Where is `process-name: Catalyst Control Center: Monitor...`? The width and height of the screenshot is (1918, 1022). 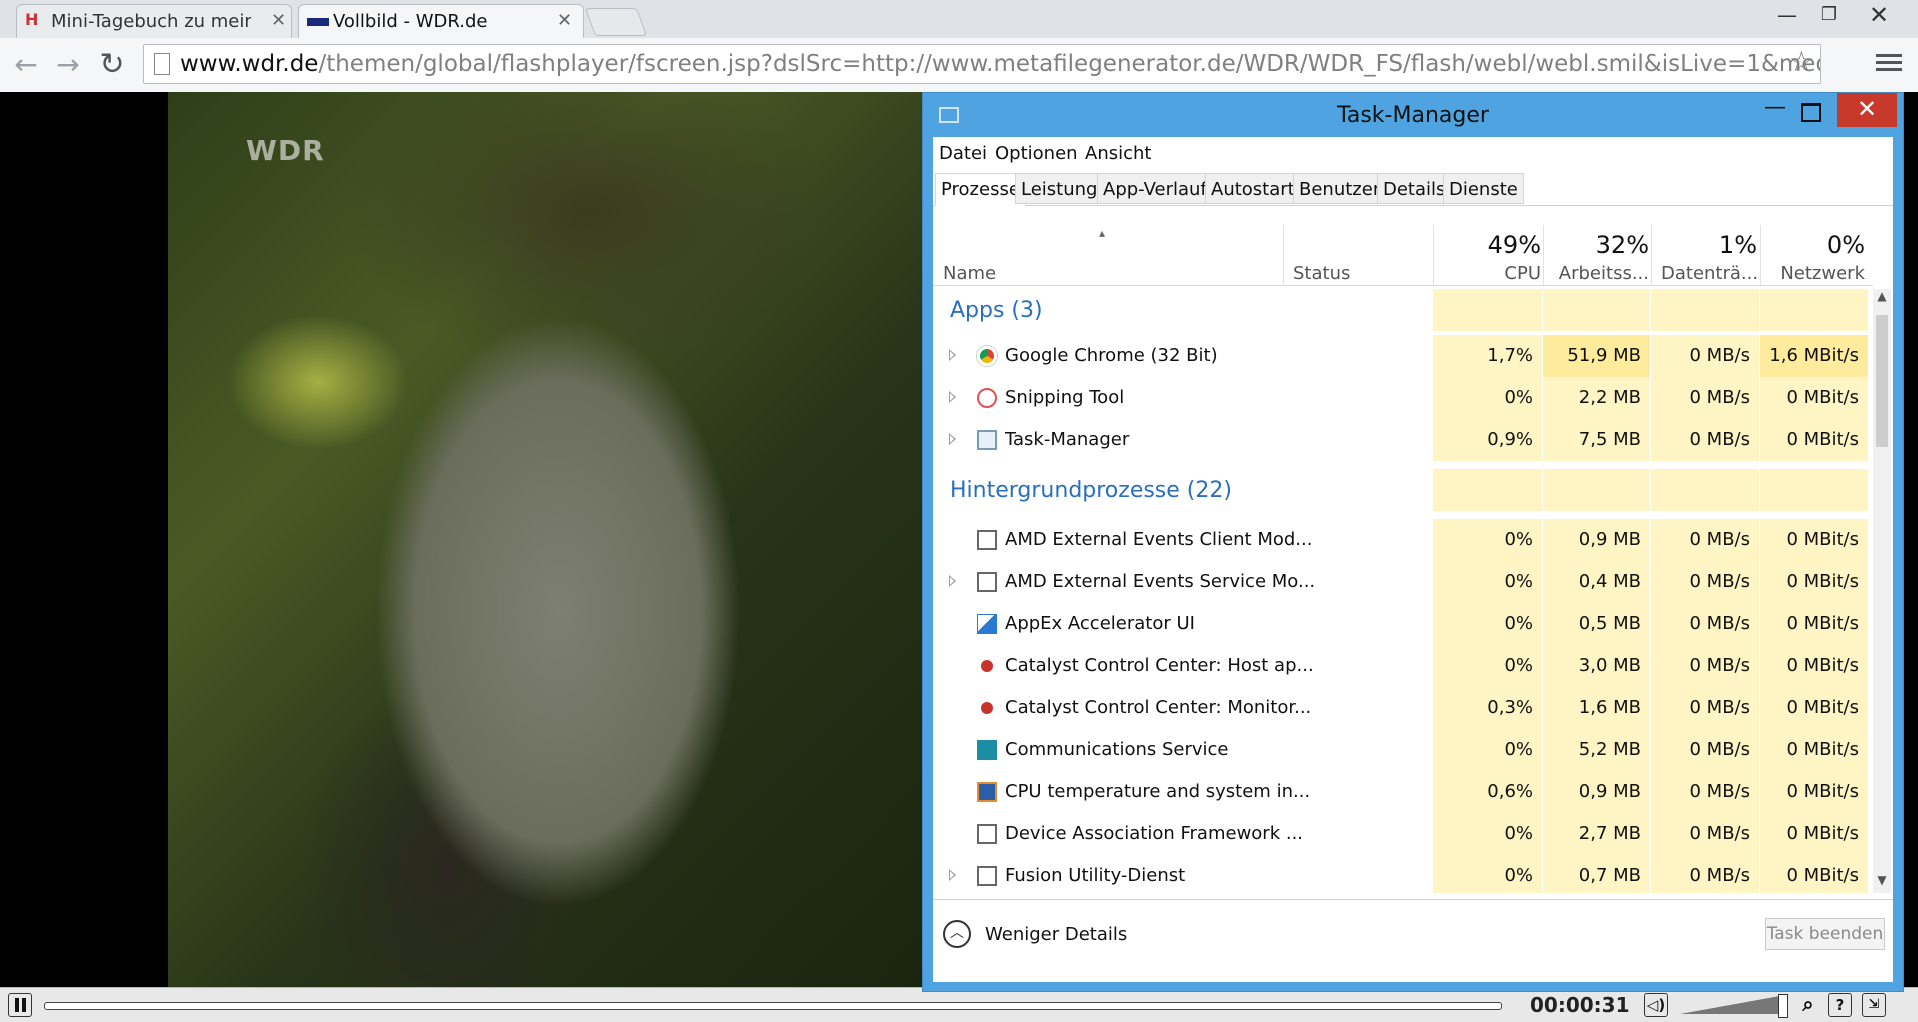
process-name: Catalyst Control Center: Monitor... is located at coordinates (1158, 707).